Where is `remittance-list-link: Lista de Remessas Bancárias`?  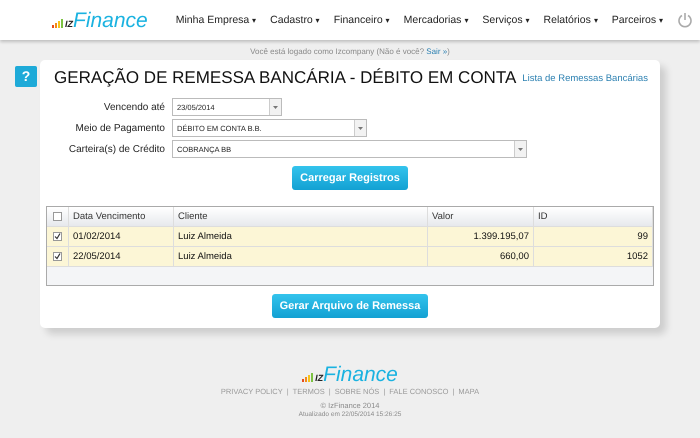
remittance-list-link: Lista de Remessas Bancárias is located at coordinates (585, 78).